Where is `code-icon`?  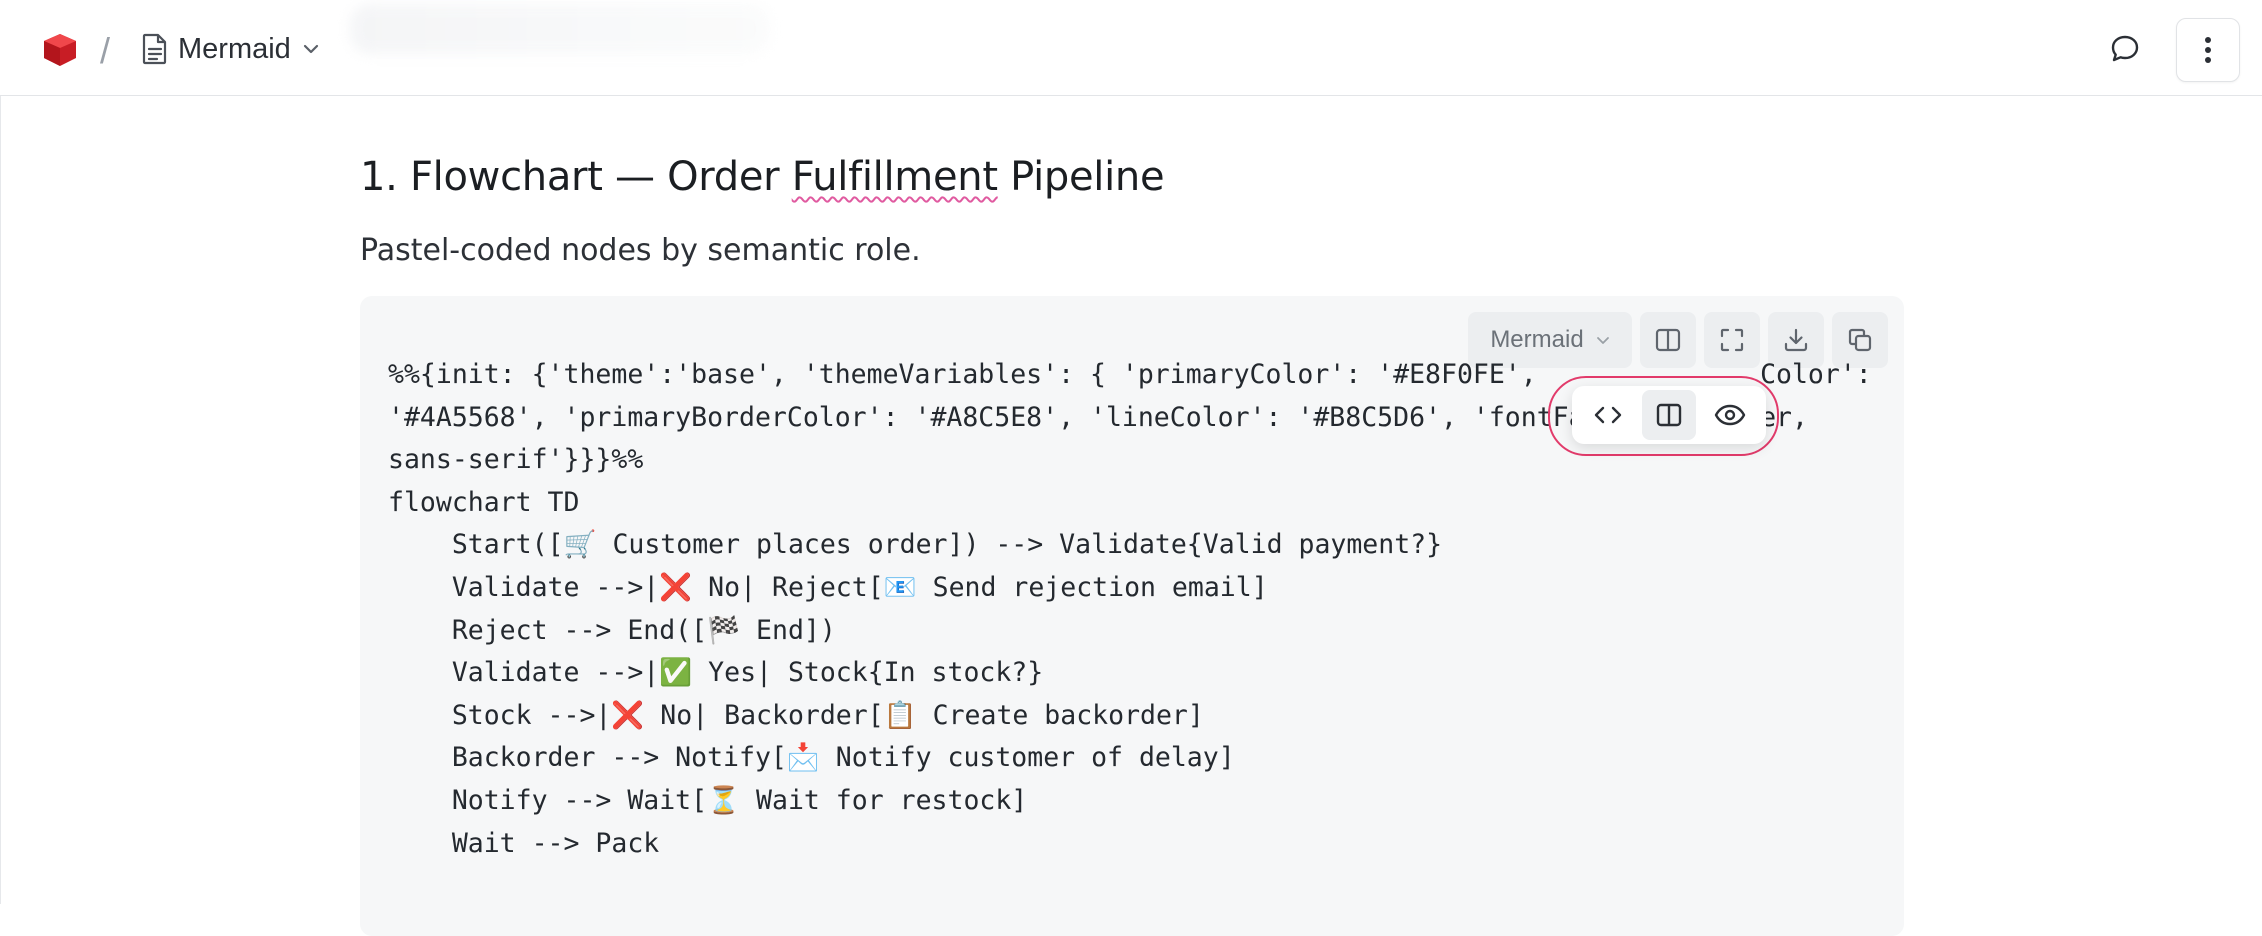 code-icon is located at coordinates (1608, 415).